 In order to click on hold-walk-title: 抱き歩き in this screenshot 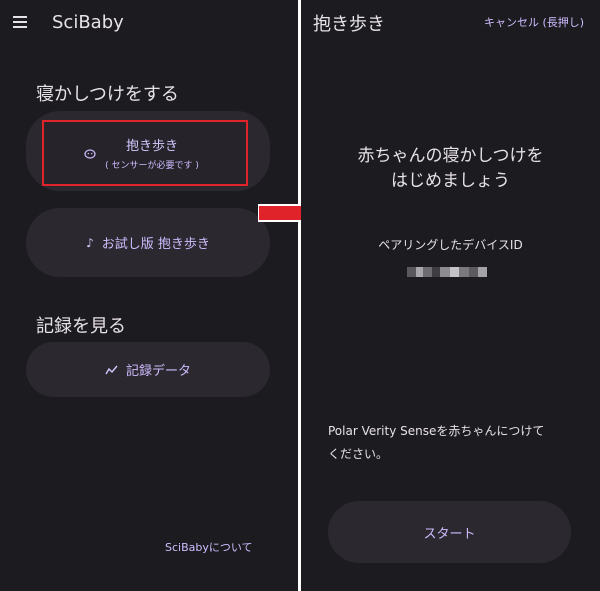, I will do `click(151, 146)`.